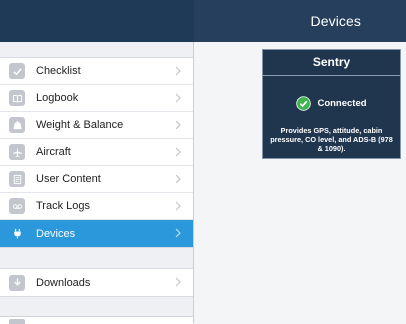  I want to click on plug-icon, so click(17, 234).